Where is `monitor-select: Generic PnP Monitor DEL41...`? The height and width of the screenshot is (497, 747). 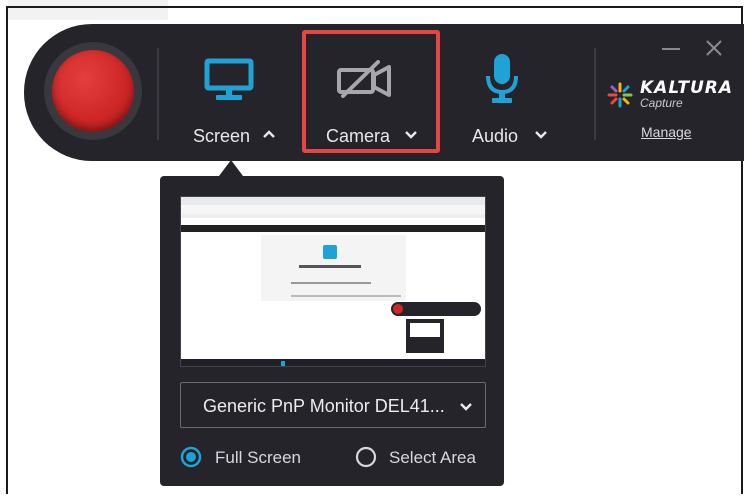
monitor-select: Generic PnP Monitor DEL41... is located at coordinates (333, 405).